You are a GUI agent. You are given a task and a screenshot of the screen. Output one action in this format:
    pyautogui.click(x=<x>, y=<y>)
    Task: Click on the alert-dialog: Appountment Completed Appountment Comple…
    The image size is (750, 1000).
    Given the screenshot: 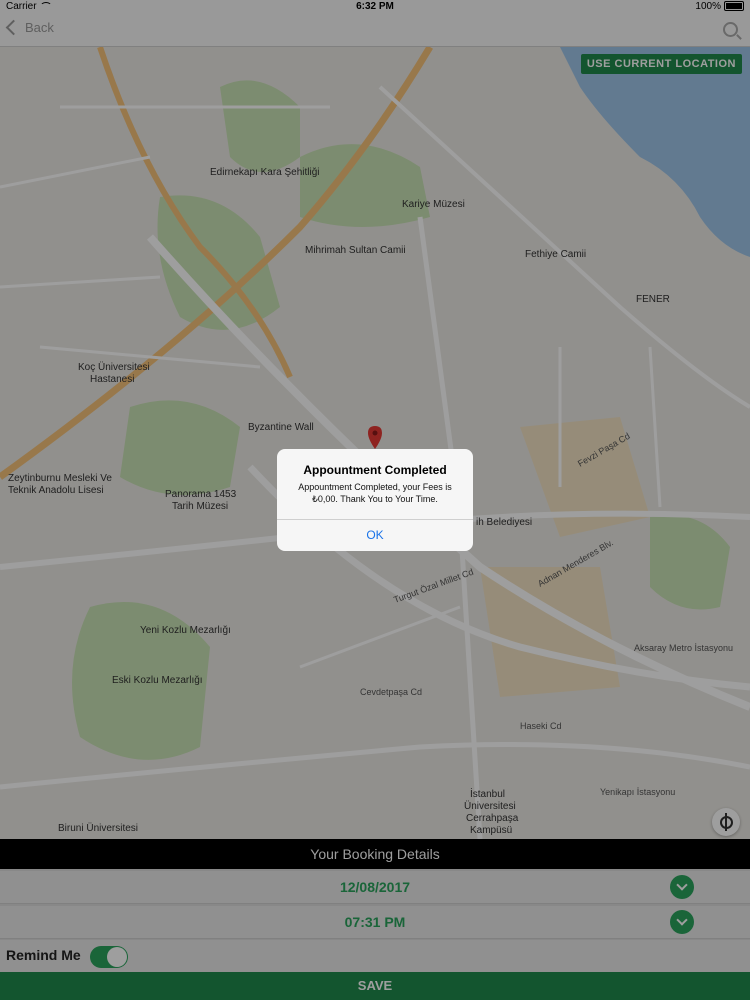 What is the action you would take?
    pyautogui.click(x=375, y=500)
    